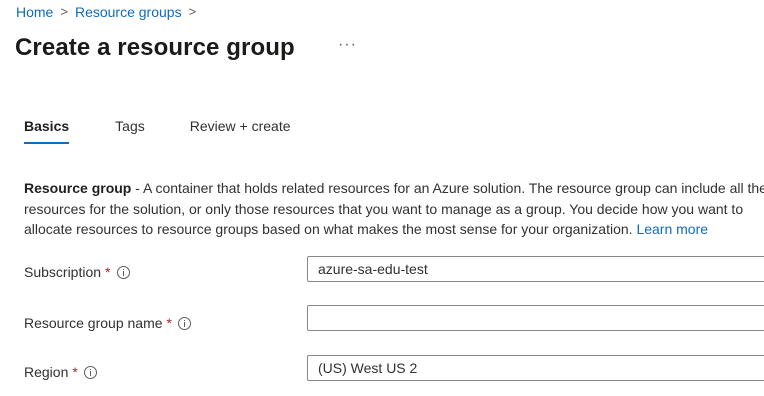 The width and height of the screenshot is (764, 396). I want to click on breadcrumb-home-link: Home, so click(34, 12).